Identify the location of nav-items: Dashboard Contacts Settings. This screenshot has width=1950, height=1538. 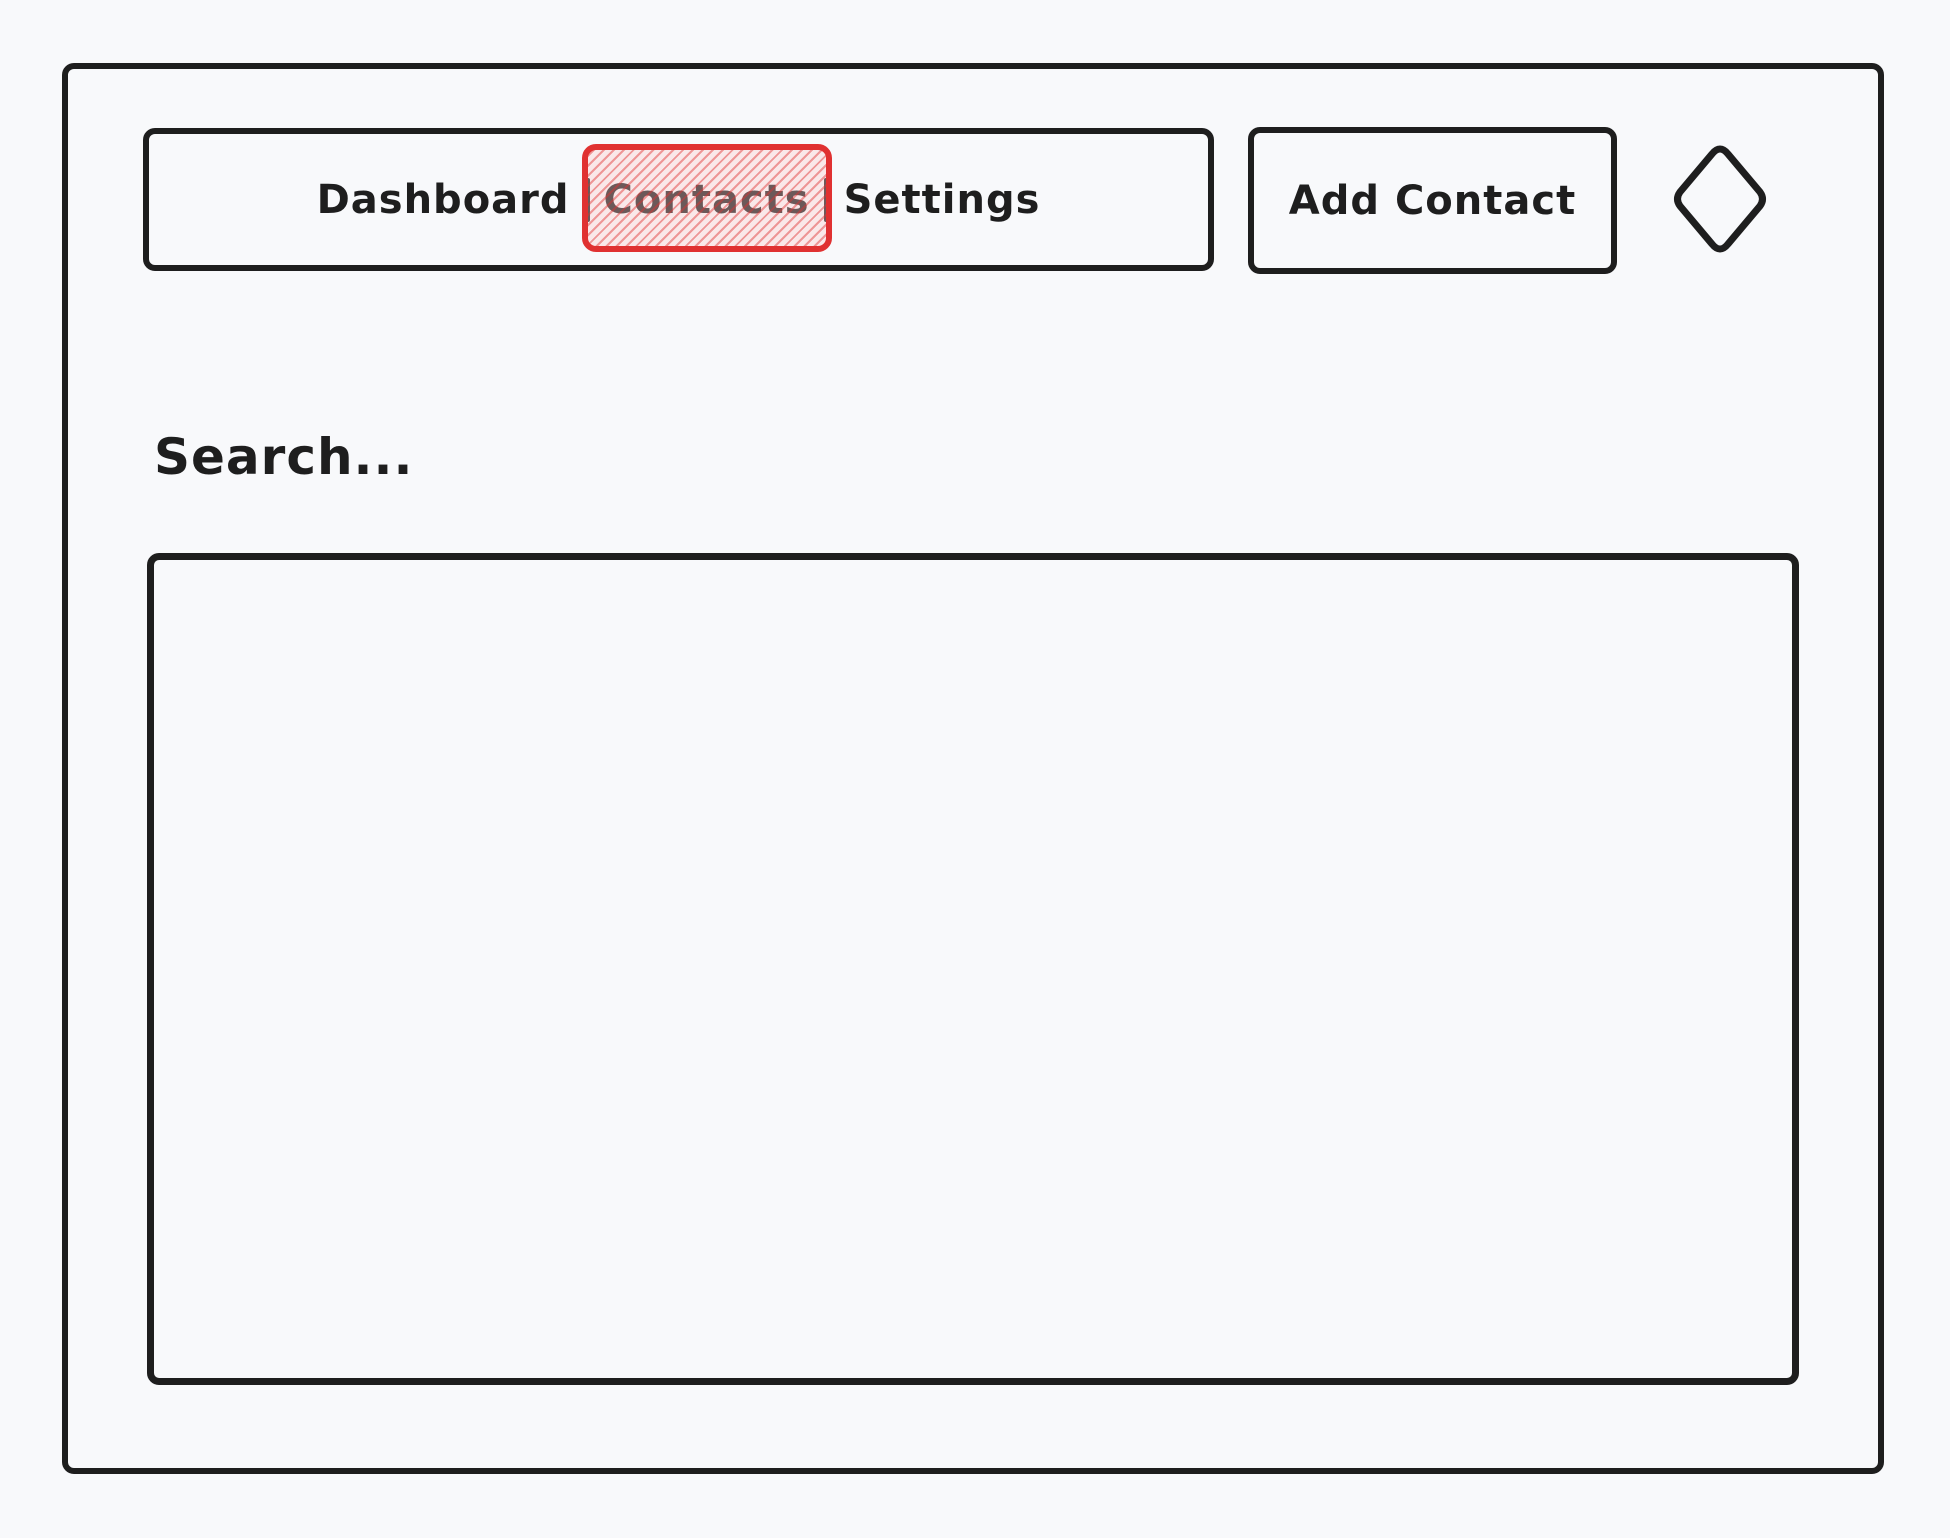
(678, 199).